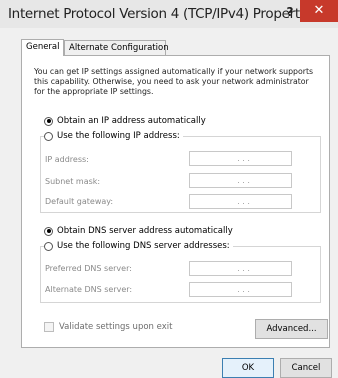 This screenshot has height=378, width=338. I want to click on obtain-ip-auto-label: Obtain an IP address automatically, so click(131, 121).